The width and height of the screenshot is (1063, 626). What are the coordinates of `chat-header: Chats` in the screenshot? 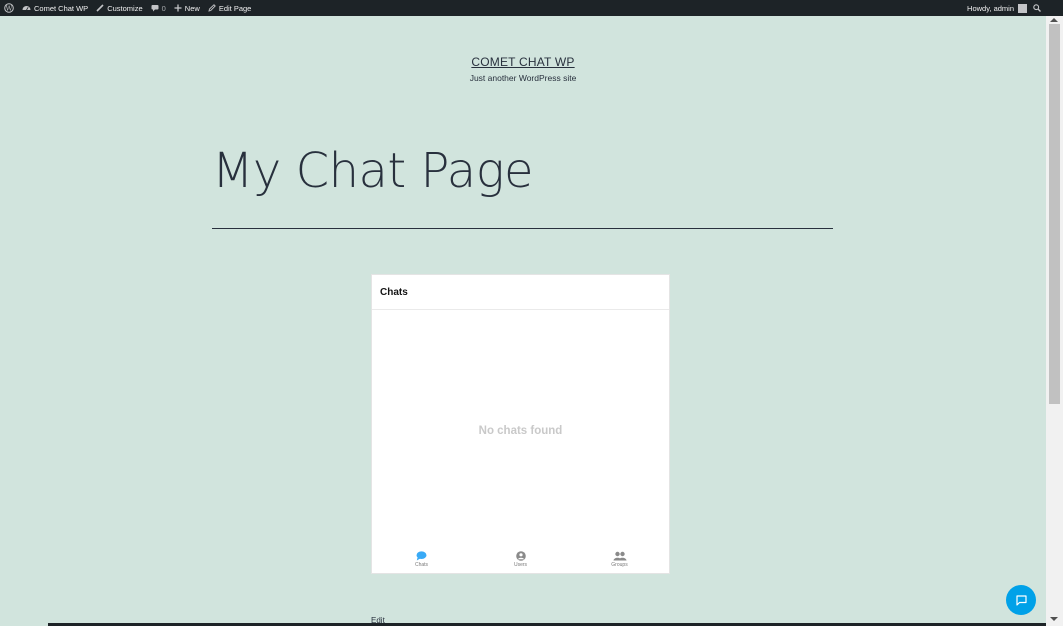 It's located at (520, 292).